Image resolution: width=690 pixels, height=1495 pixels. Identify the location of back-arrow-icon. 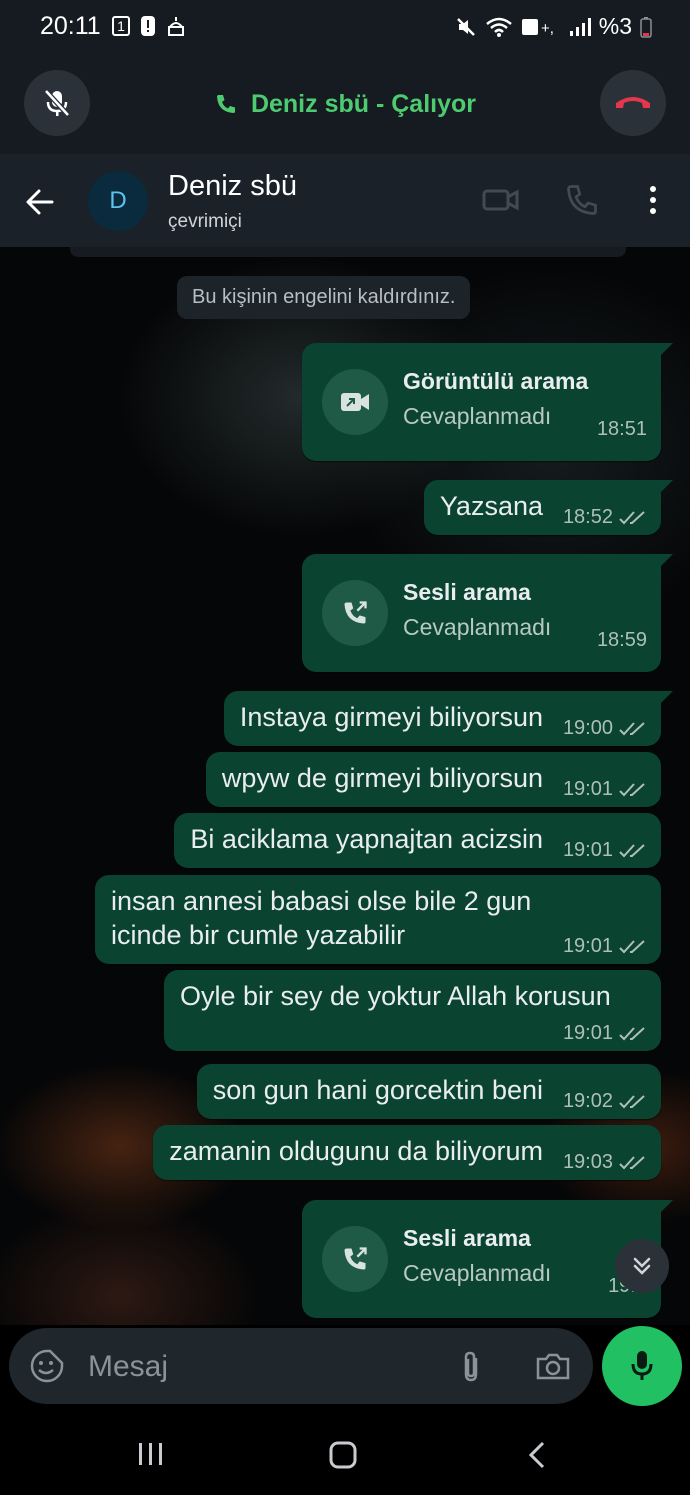
(40, 202).